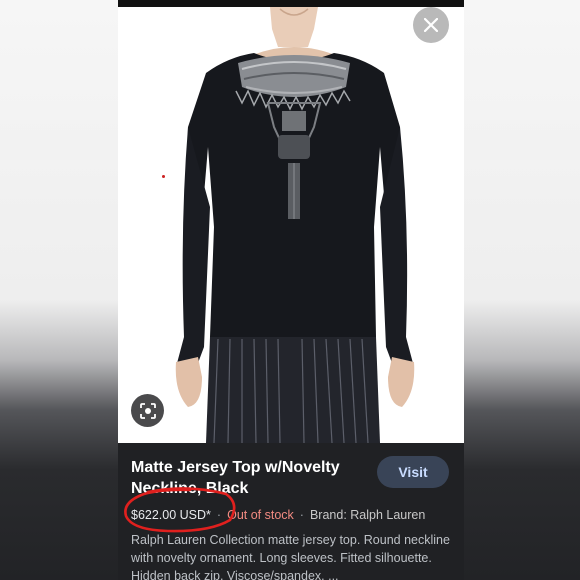 Image resolution: width=580 pixels, height=580 pixels. What do you see at coordinates (413, 472) in the screenshot?
I see `visit-button: Visit` at bounding box center [413, 472].